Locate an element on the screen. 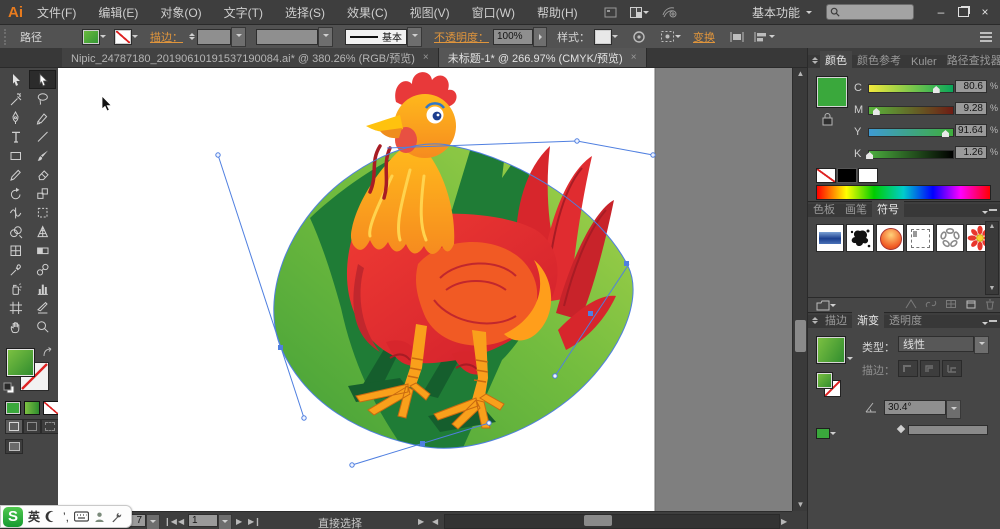 Image resolution: width=1000 pixels, height=529 pixels. select-similar-icon is located at coordinates (670, 36).